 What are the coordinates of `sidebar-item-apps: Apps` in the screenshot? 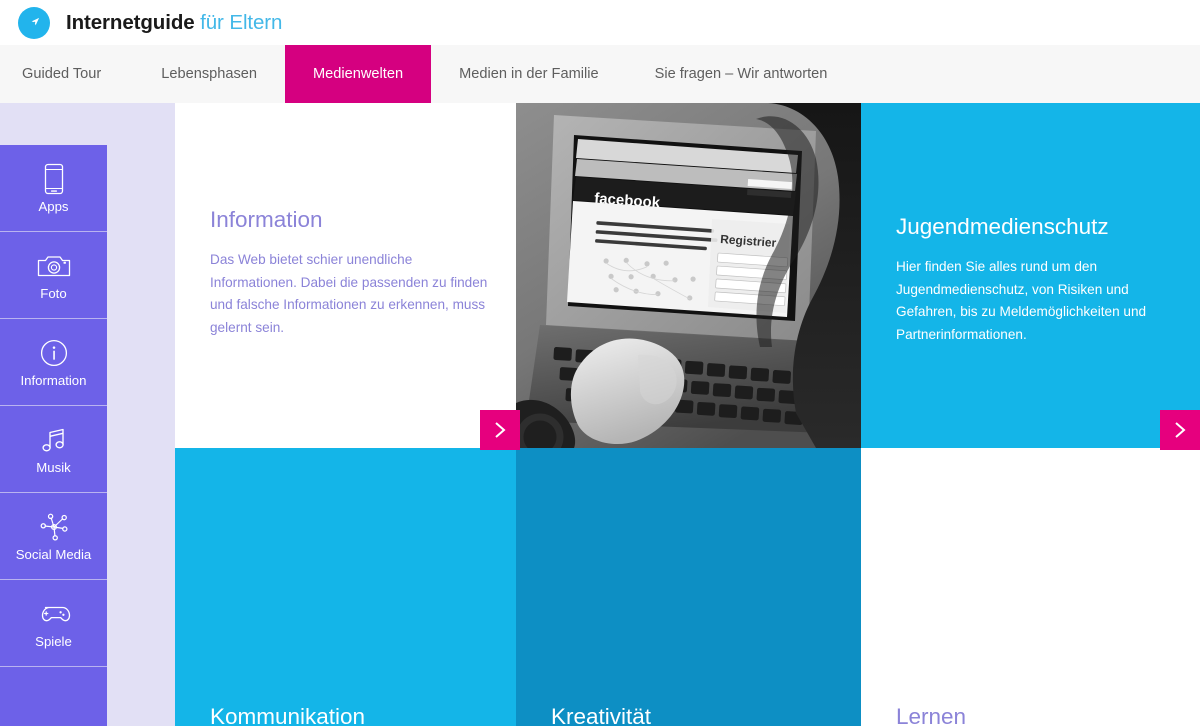 It's located at (53, 188).